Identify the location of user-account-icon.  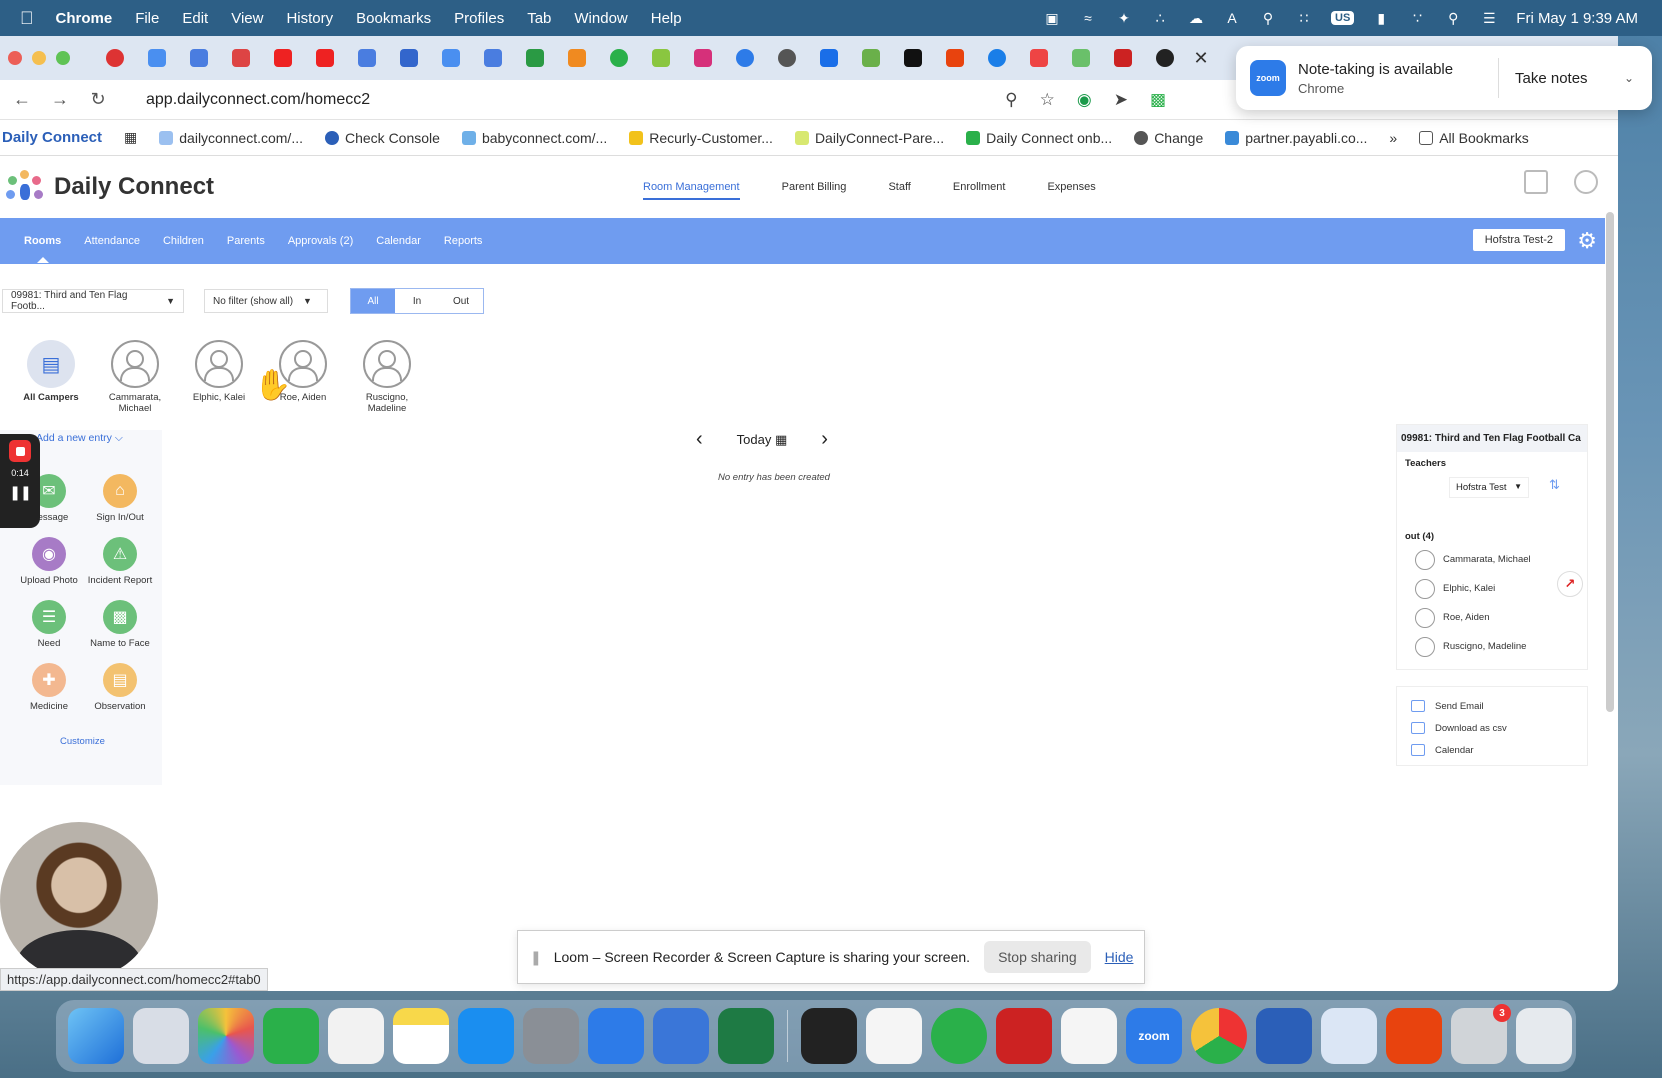
(1586, 182).